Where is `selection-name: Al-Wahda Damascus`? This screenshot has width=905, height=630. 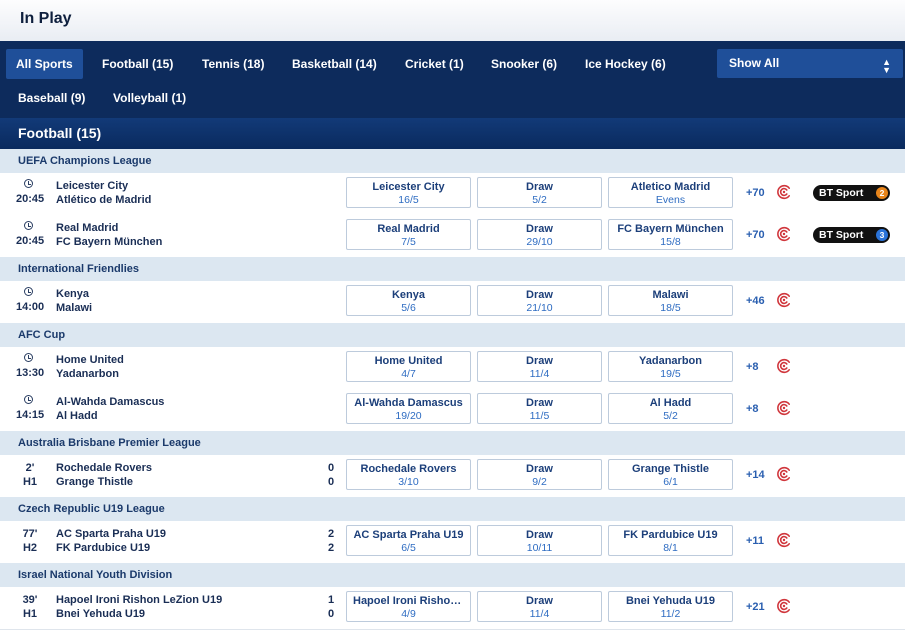
selection-name: Al-Wahda Damascus is located at coordinates (408, 403).